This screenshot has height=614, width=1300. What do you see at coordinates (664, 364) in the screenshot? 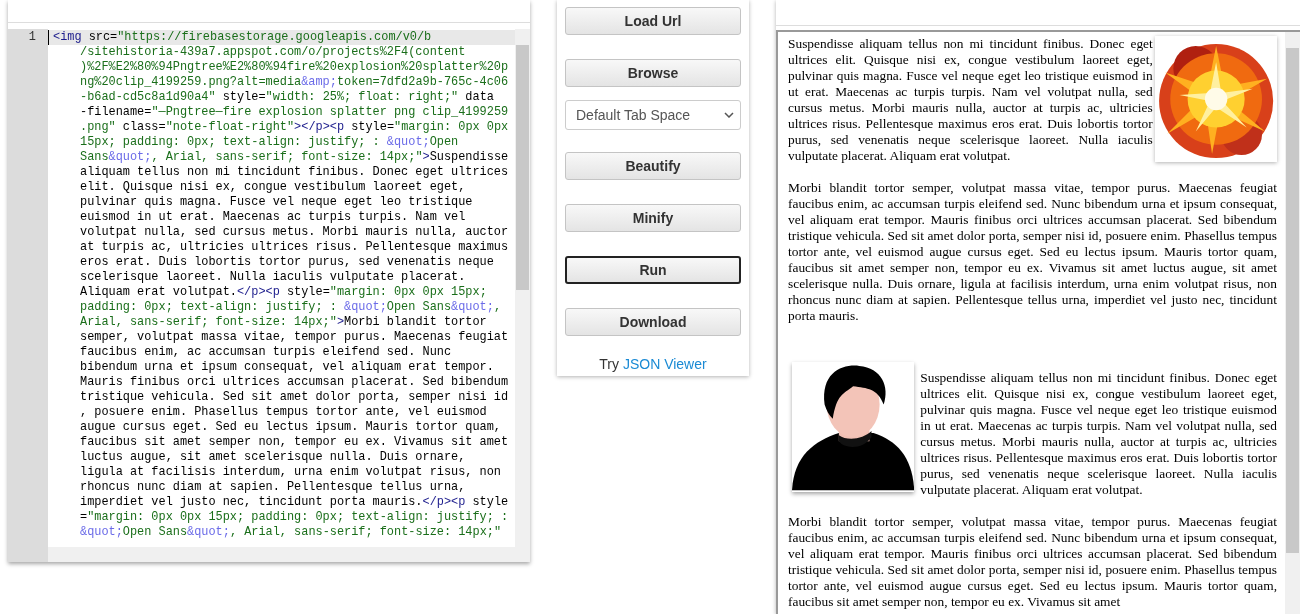
I see `json-viewer-link: JSON Viewer` at bounding box center [664, 364].